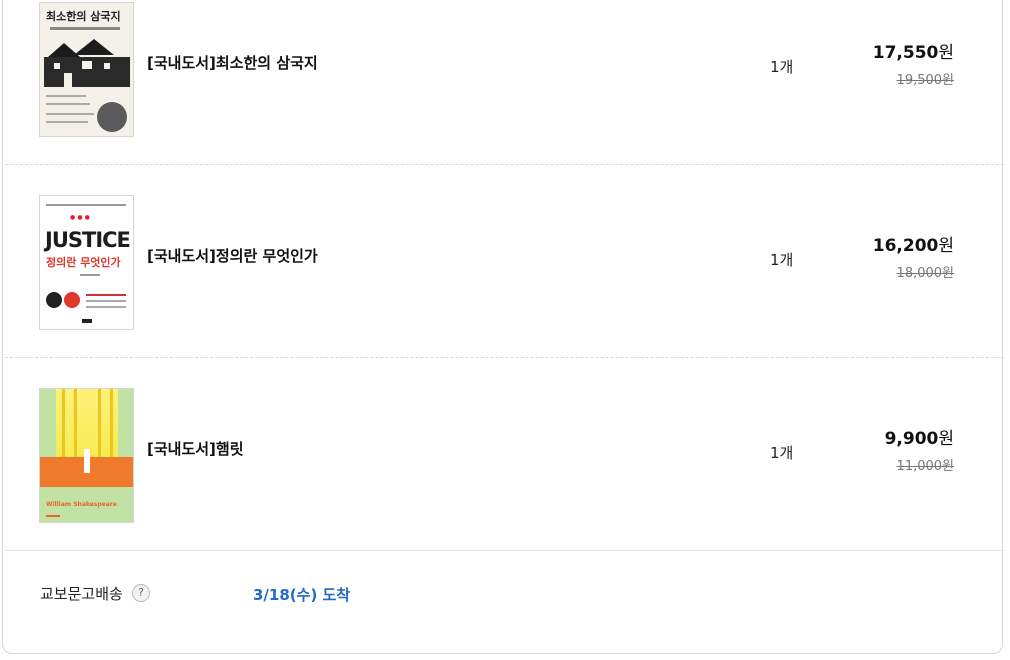  Describe the element at coordinates (919, 439) in the screenshot. I see `sale-price: 9,900원` at that location.